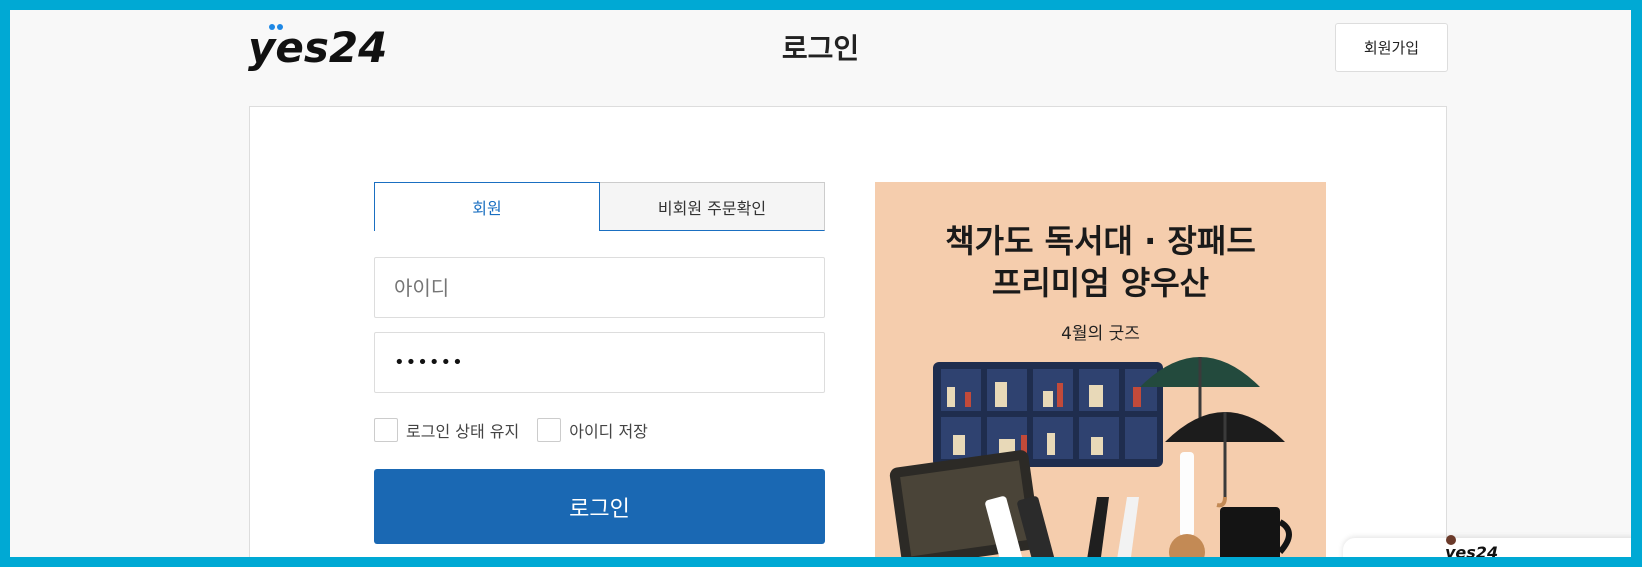  Describe the element at coordinates (1100, 241) in the screenshot. I see `banner-title-line1: 책가도 독서대 · 장패드` at that location.